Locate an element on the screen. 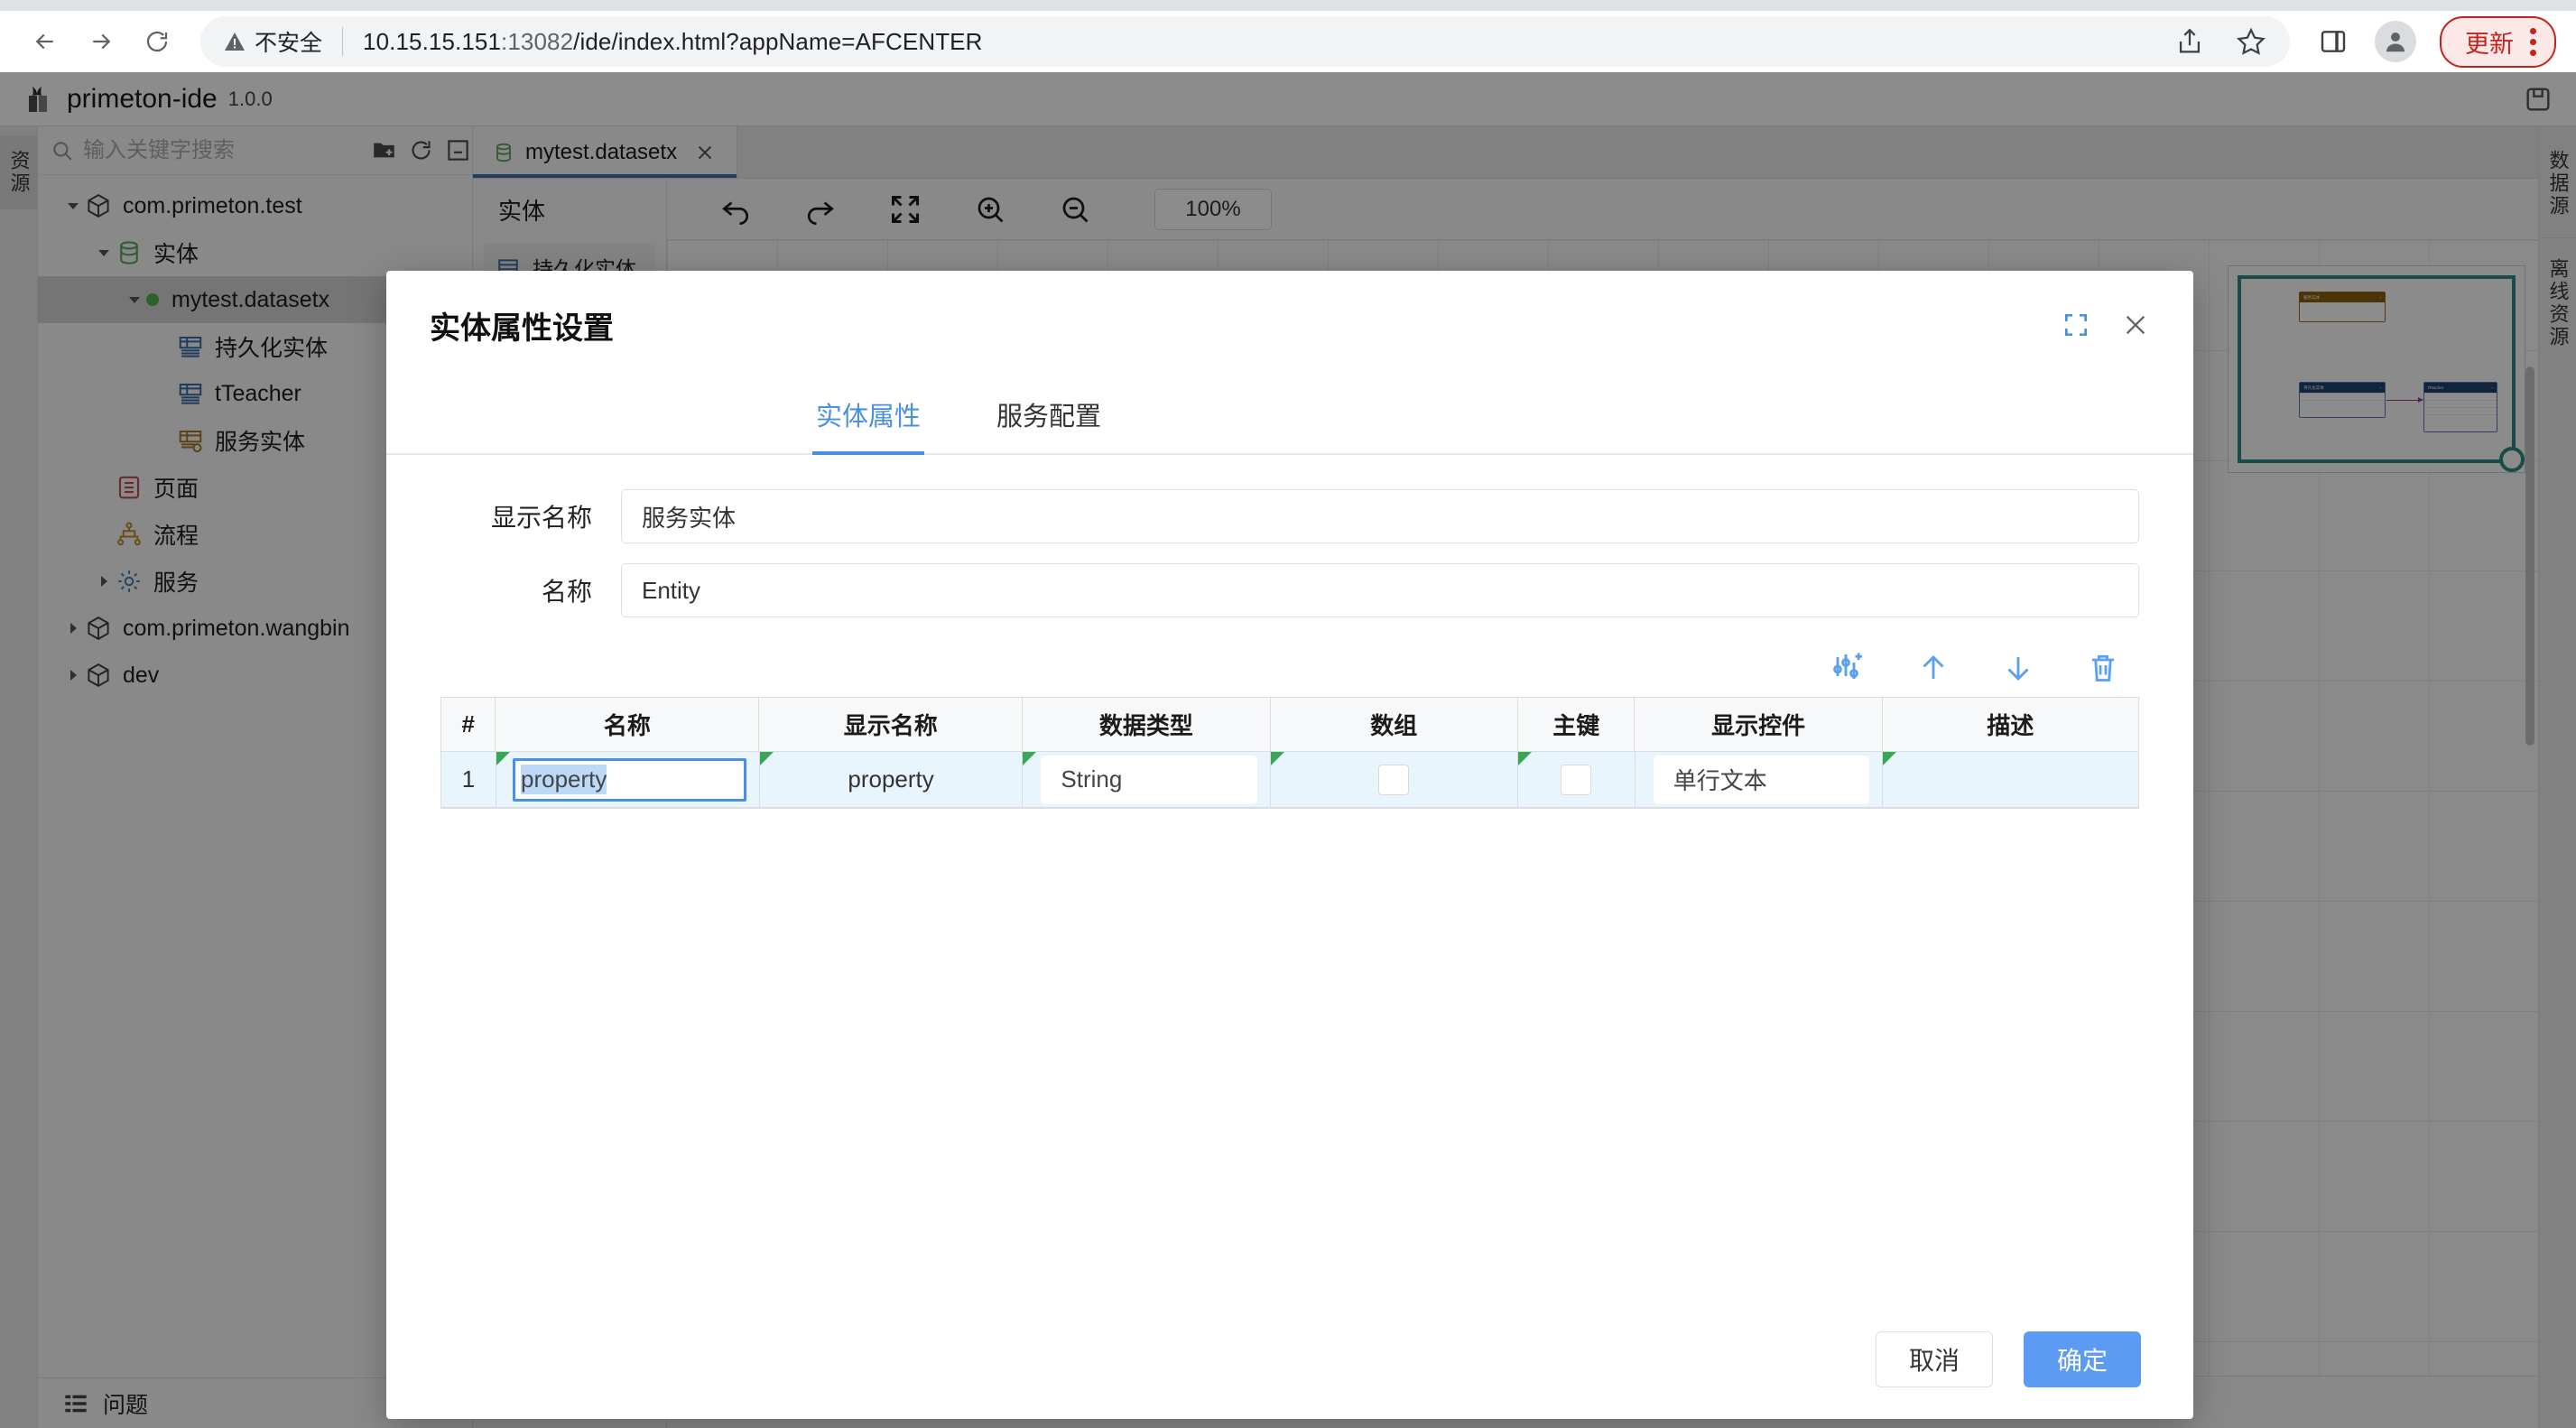 This screenshot has width=2576, height=1428. cell-primary-key is located at coordinates (1576, 780).